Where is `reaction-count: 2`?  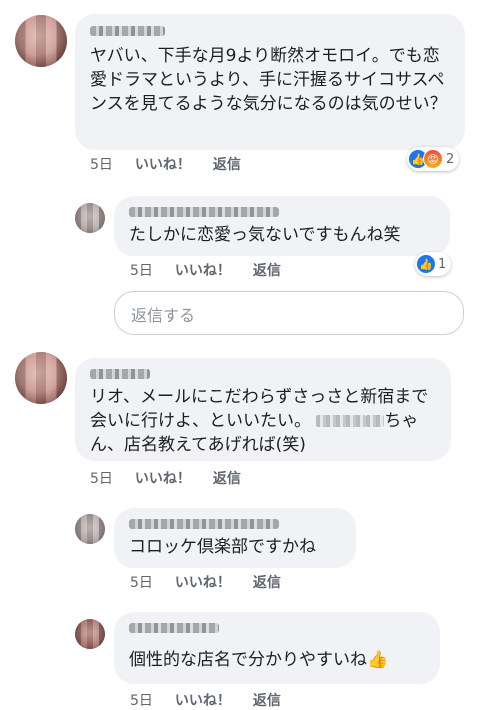
reaction-count: 2 is located at coordinates (450, 159).